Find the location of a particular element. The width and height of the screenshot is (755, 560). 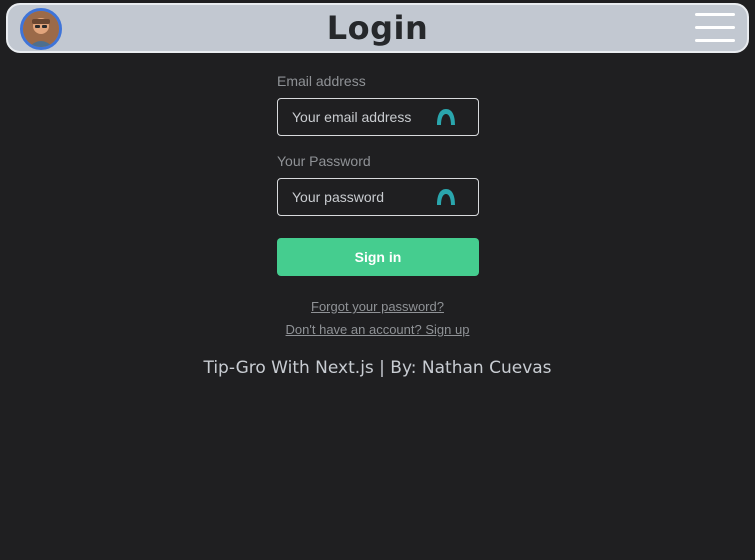

sign-in-button: Sign in is located at coordinates (378, 257).